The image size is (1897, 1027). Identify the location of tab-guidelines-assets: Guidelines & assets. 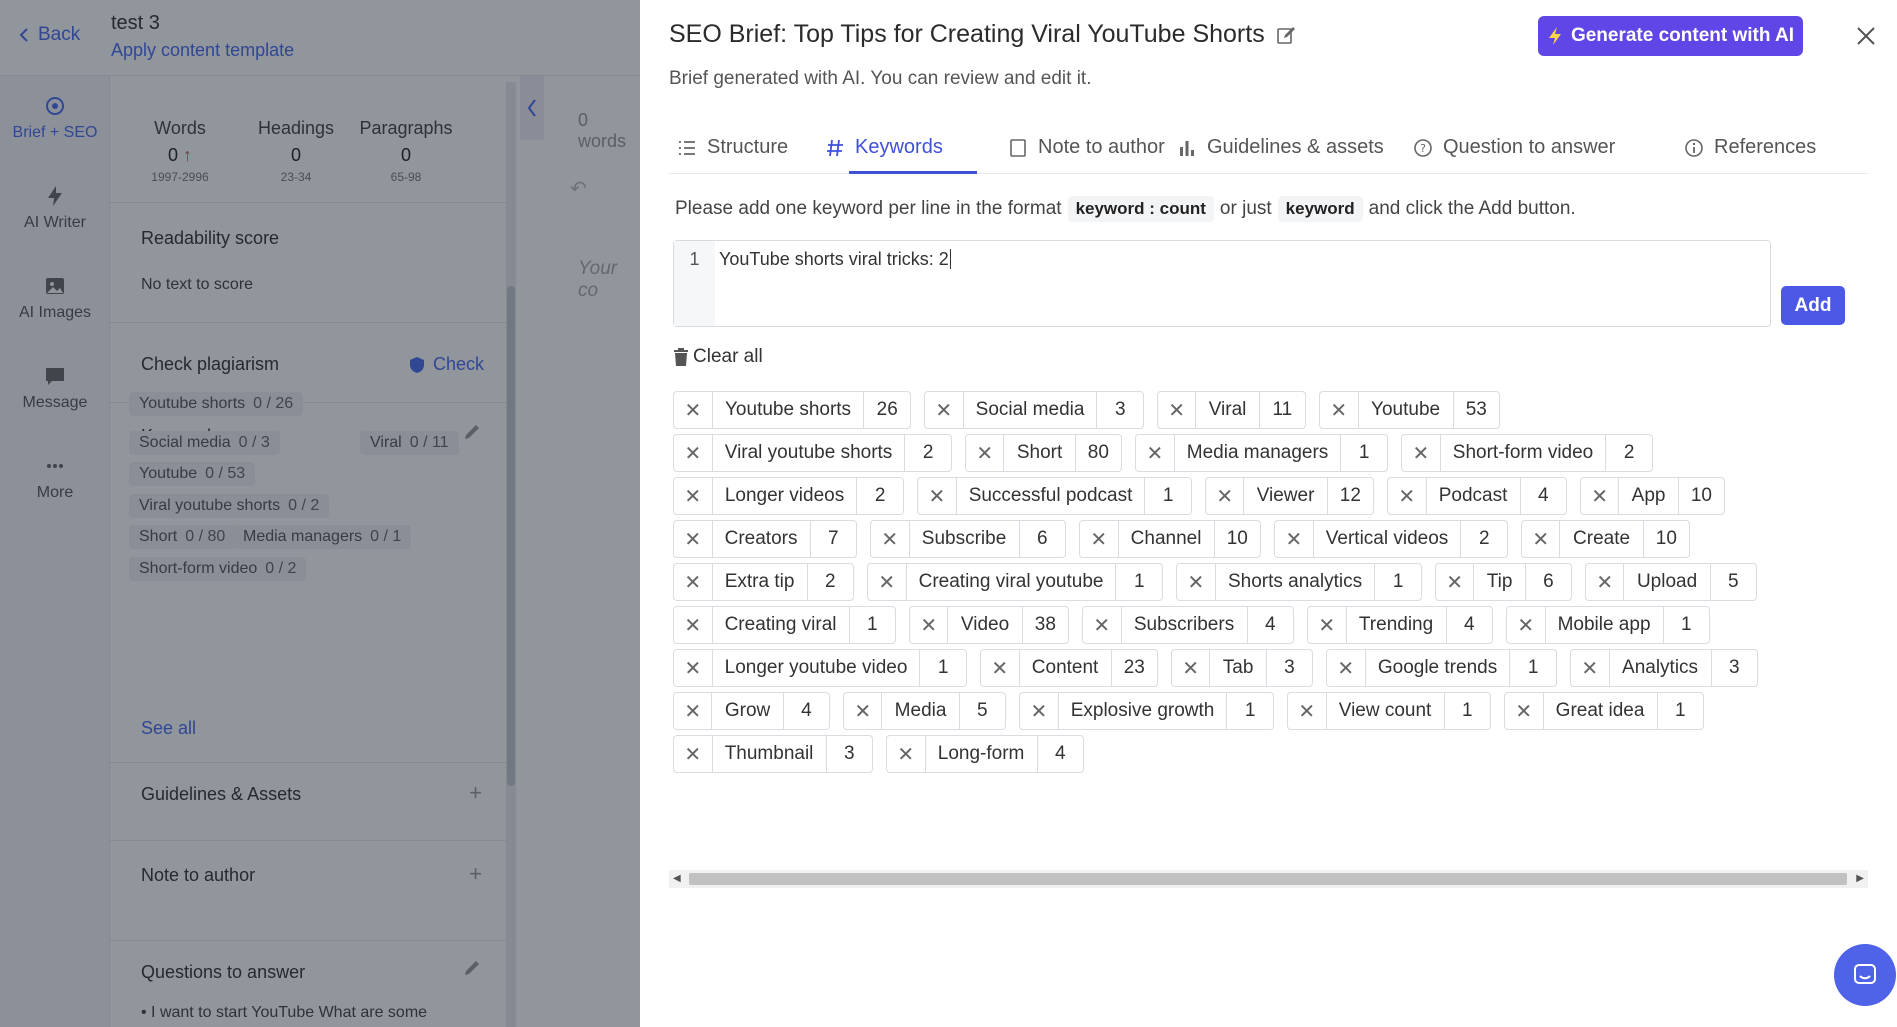
(1280, 147).